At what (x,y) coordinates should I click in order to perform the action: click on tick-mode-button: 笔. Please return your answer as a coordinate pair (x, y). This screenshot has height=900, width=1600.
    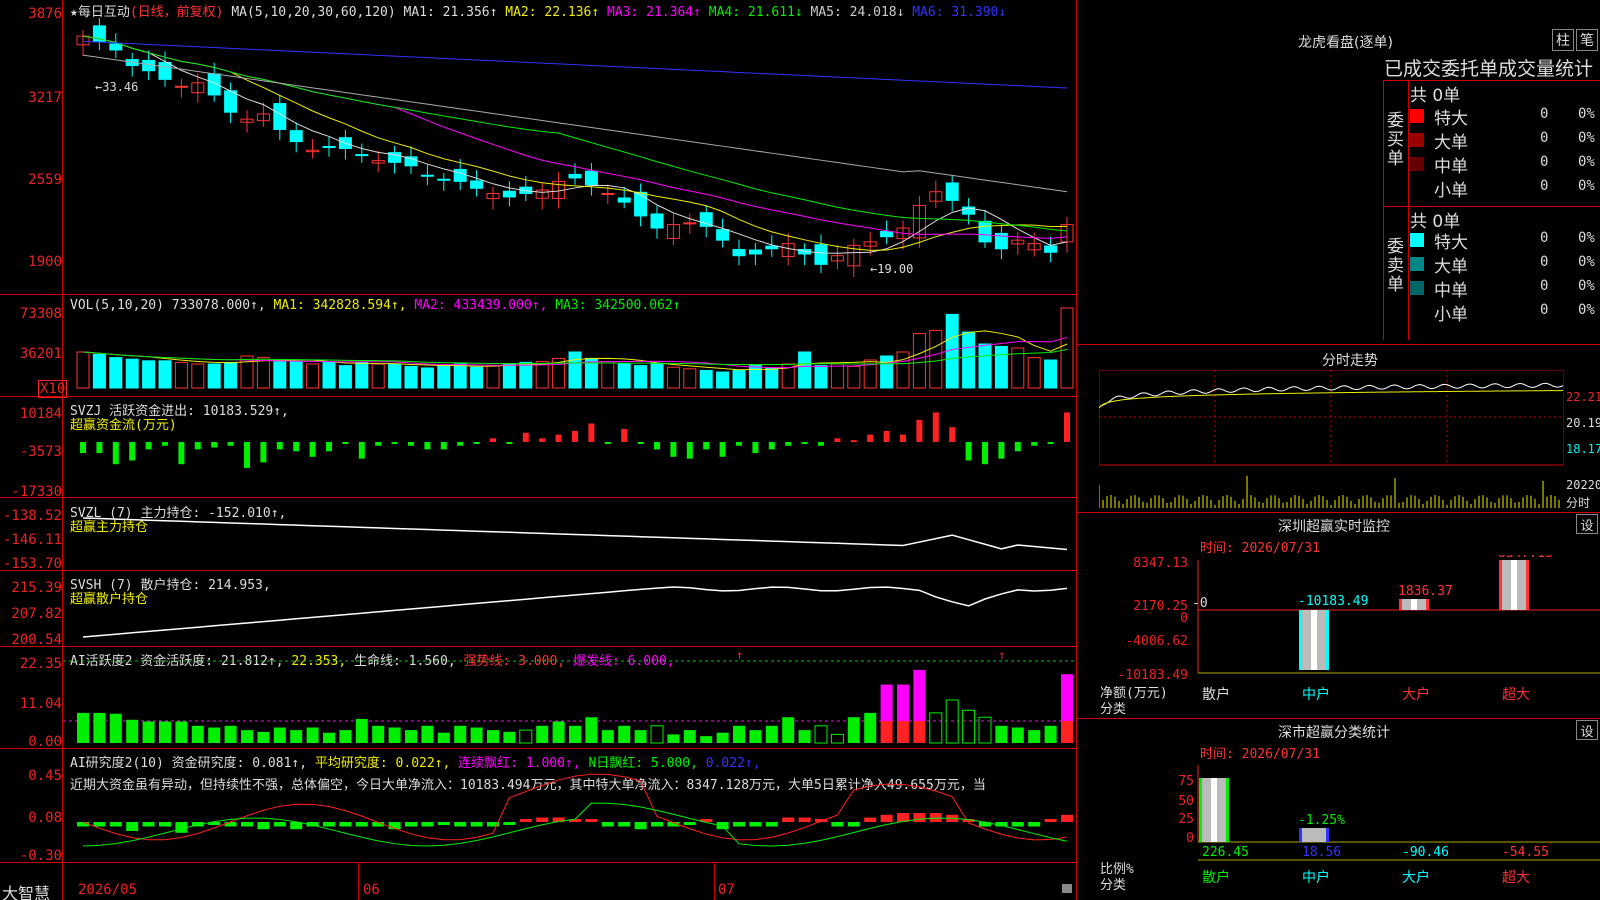
    Looking at the image, I should click on (1587, 40).